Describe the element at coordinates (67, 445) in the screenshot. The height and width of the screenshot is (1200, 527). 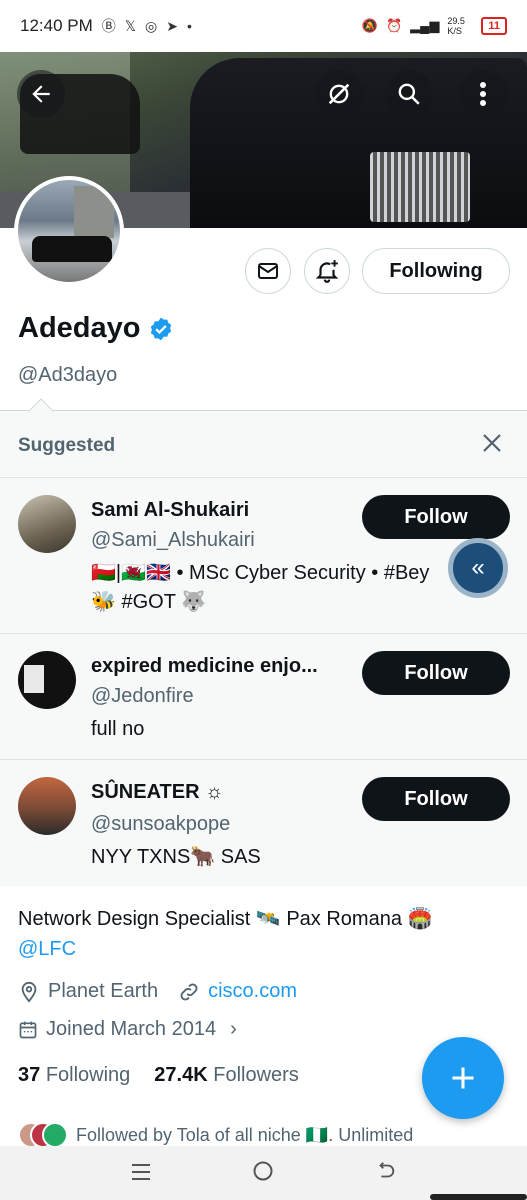
I see `suggested-title: Suggested` at that location.